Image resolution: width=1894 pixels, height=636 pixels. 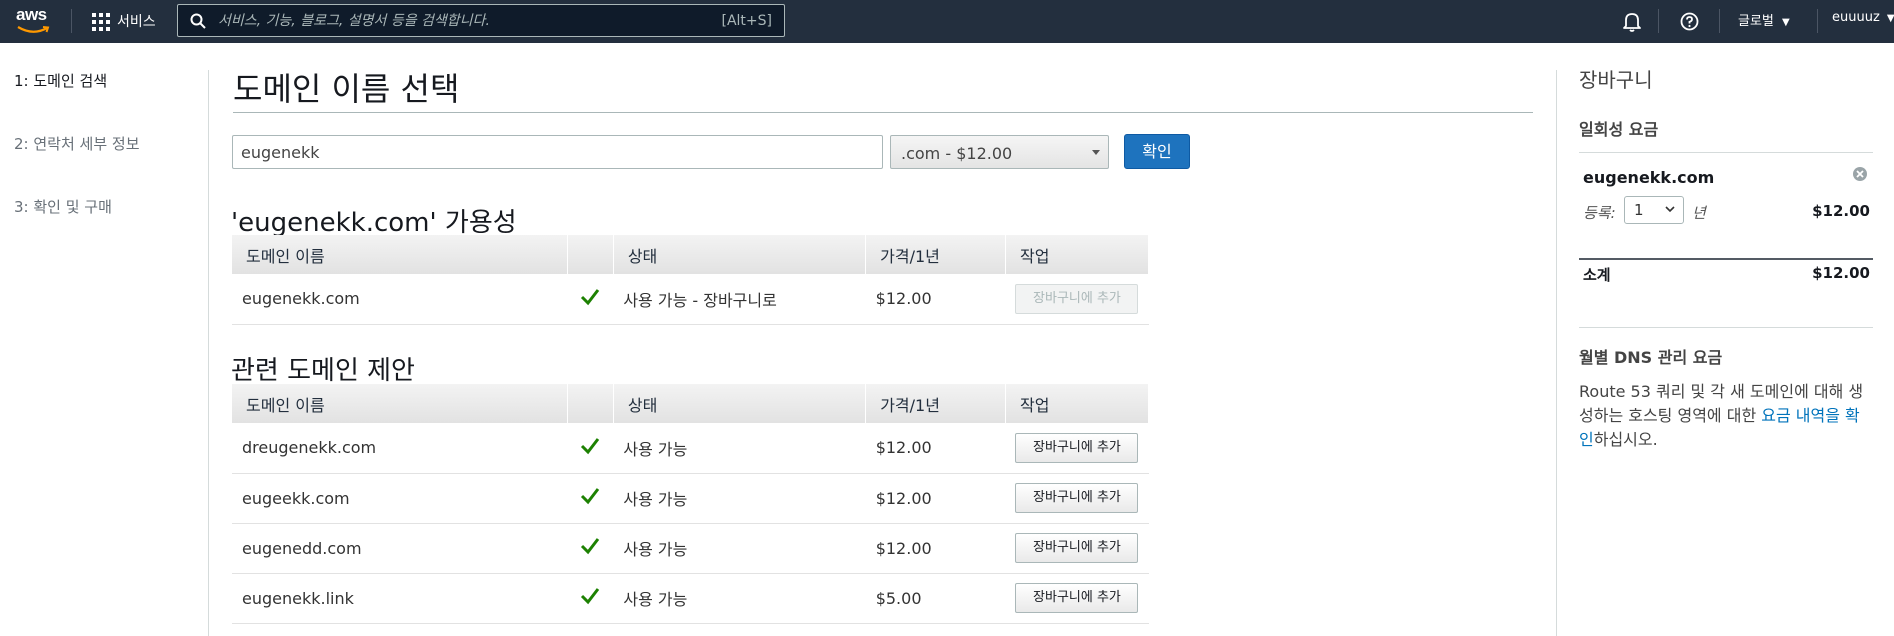 What do you see at coordinates (935, 598) in the screenshot?
I see `price-cell: $5.00` at bounding box center [935, 598].